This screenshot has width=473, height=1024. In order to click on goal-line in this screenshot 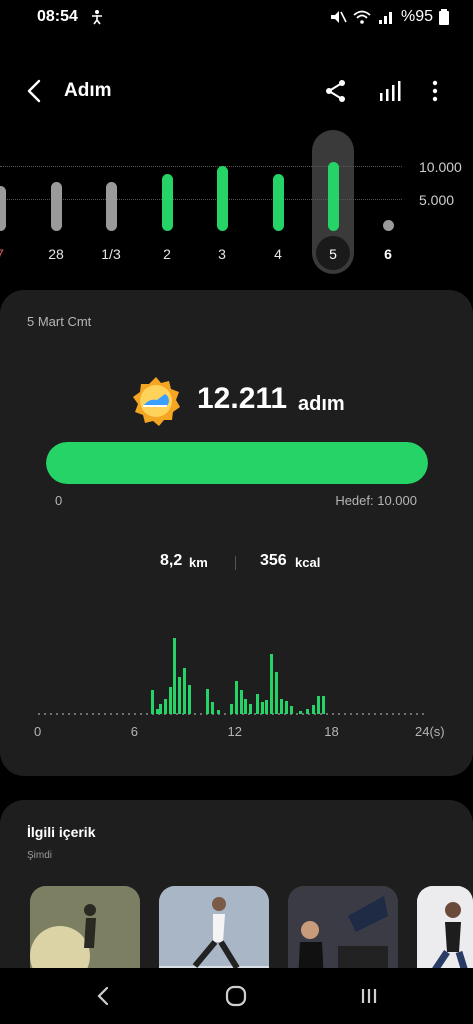, I will do `click(201, 166)`.